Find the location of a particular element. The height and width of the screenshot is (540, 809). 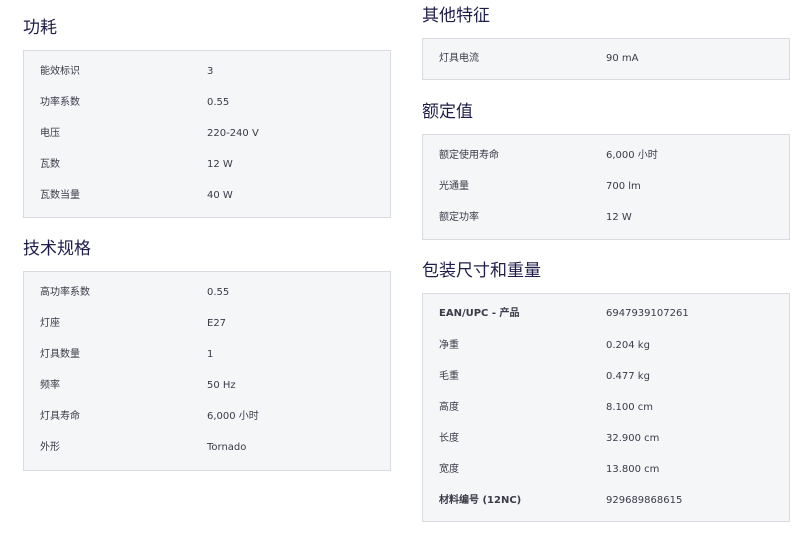

spec-label: 额定功率 is located at coordinates (459, 217).